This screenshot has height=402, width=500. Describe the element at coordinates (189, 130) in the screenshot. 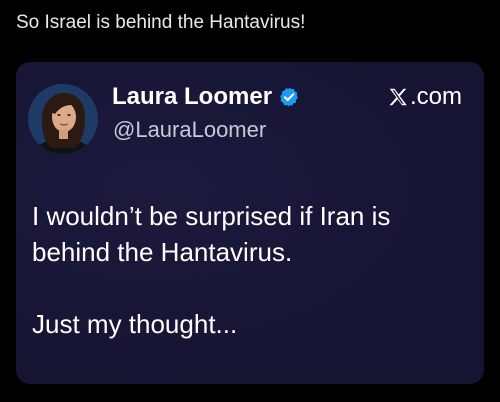

I see `author-handle: @LauraLoomer` at that location.